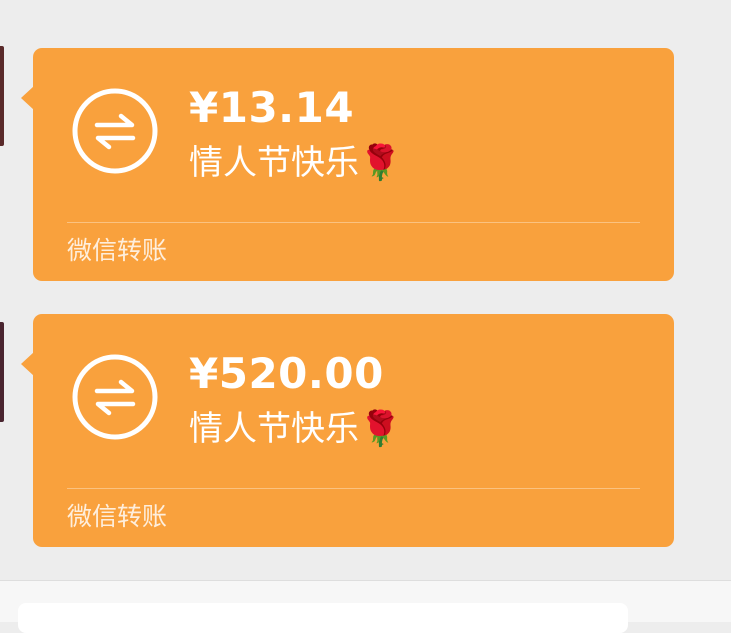  Describe the element at coordinates (272, 107) in the screenshot. I see `transfer-amount: ¥13.14` at that location.